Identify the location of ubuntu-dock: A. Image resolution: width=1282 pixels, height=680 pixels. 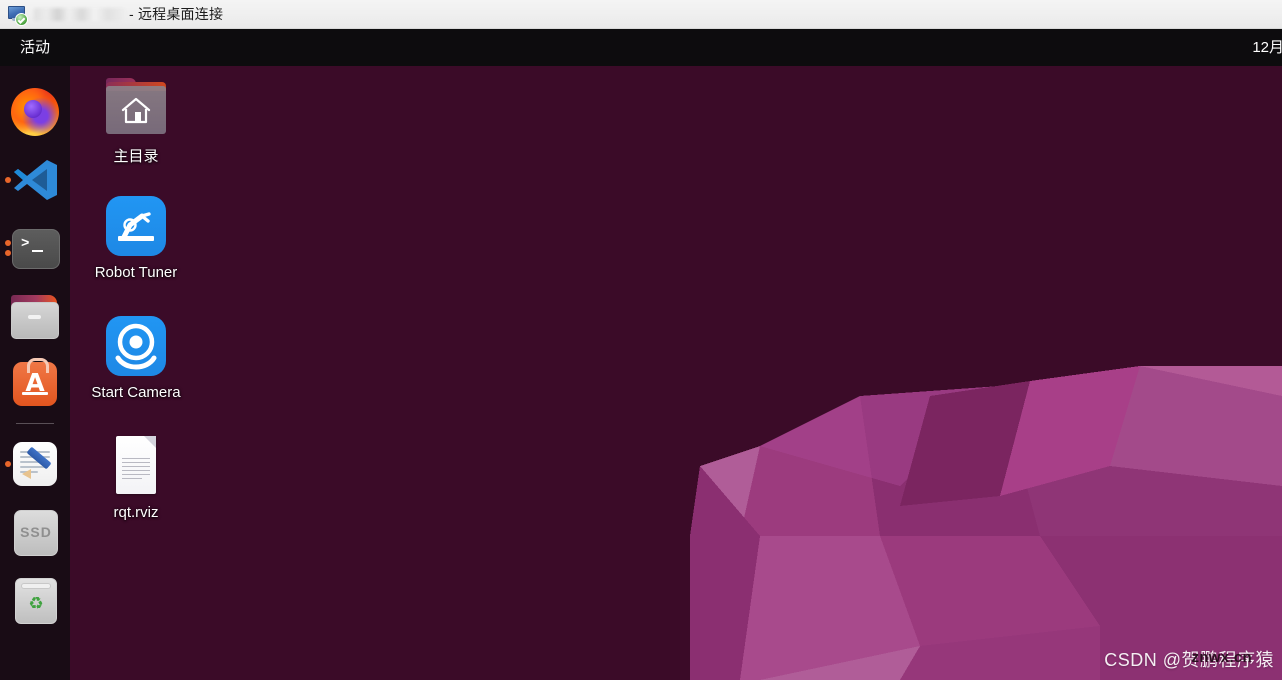
(35, 373).